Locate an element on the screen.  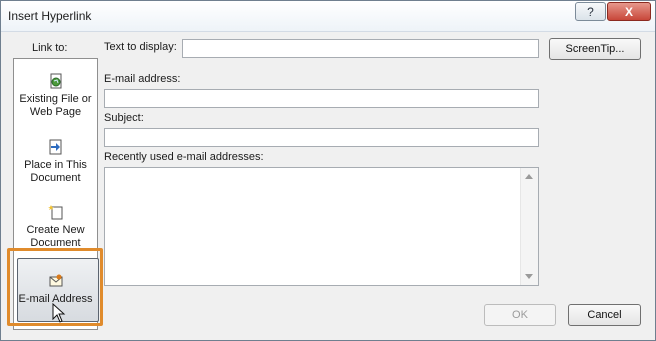
window-title: Insert Hyperlink is located at coordinates (50, 16).